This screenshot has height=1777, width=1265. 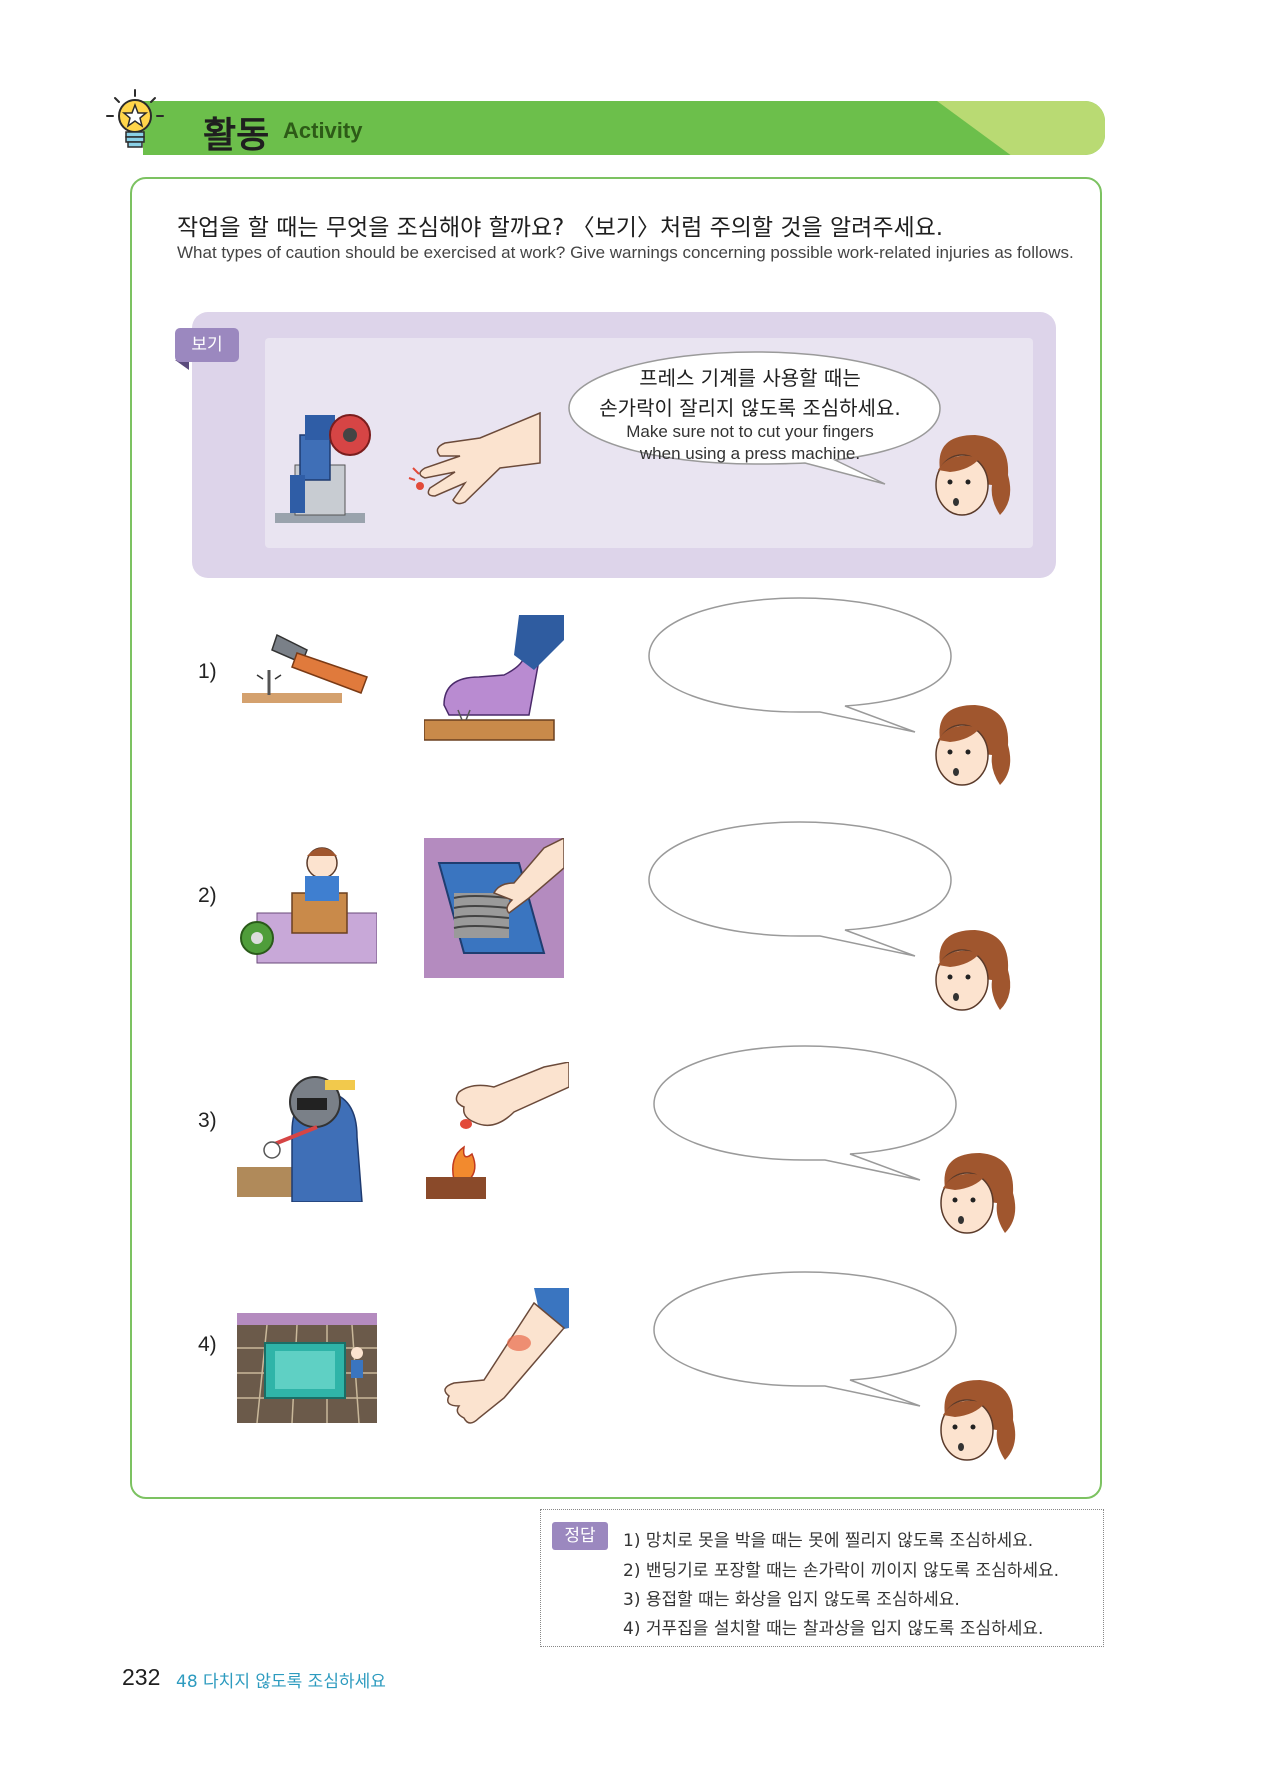 What do you see at coordinates (307, 1368) in the screenshot?
I see `formwork-illustration` at bounding box center [307, 1368].